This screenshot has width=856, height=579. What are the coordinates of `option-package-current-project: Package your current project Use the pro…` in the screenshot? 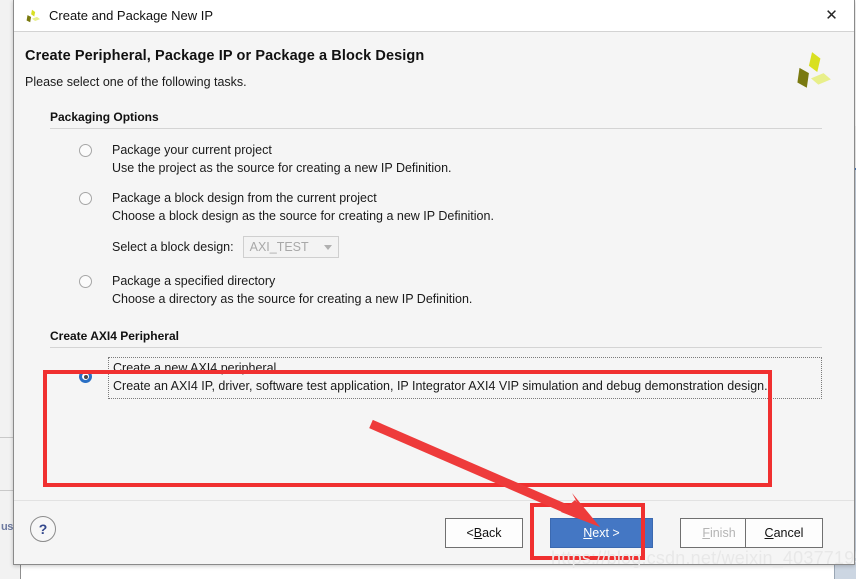 It's located at (436, 159).